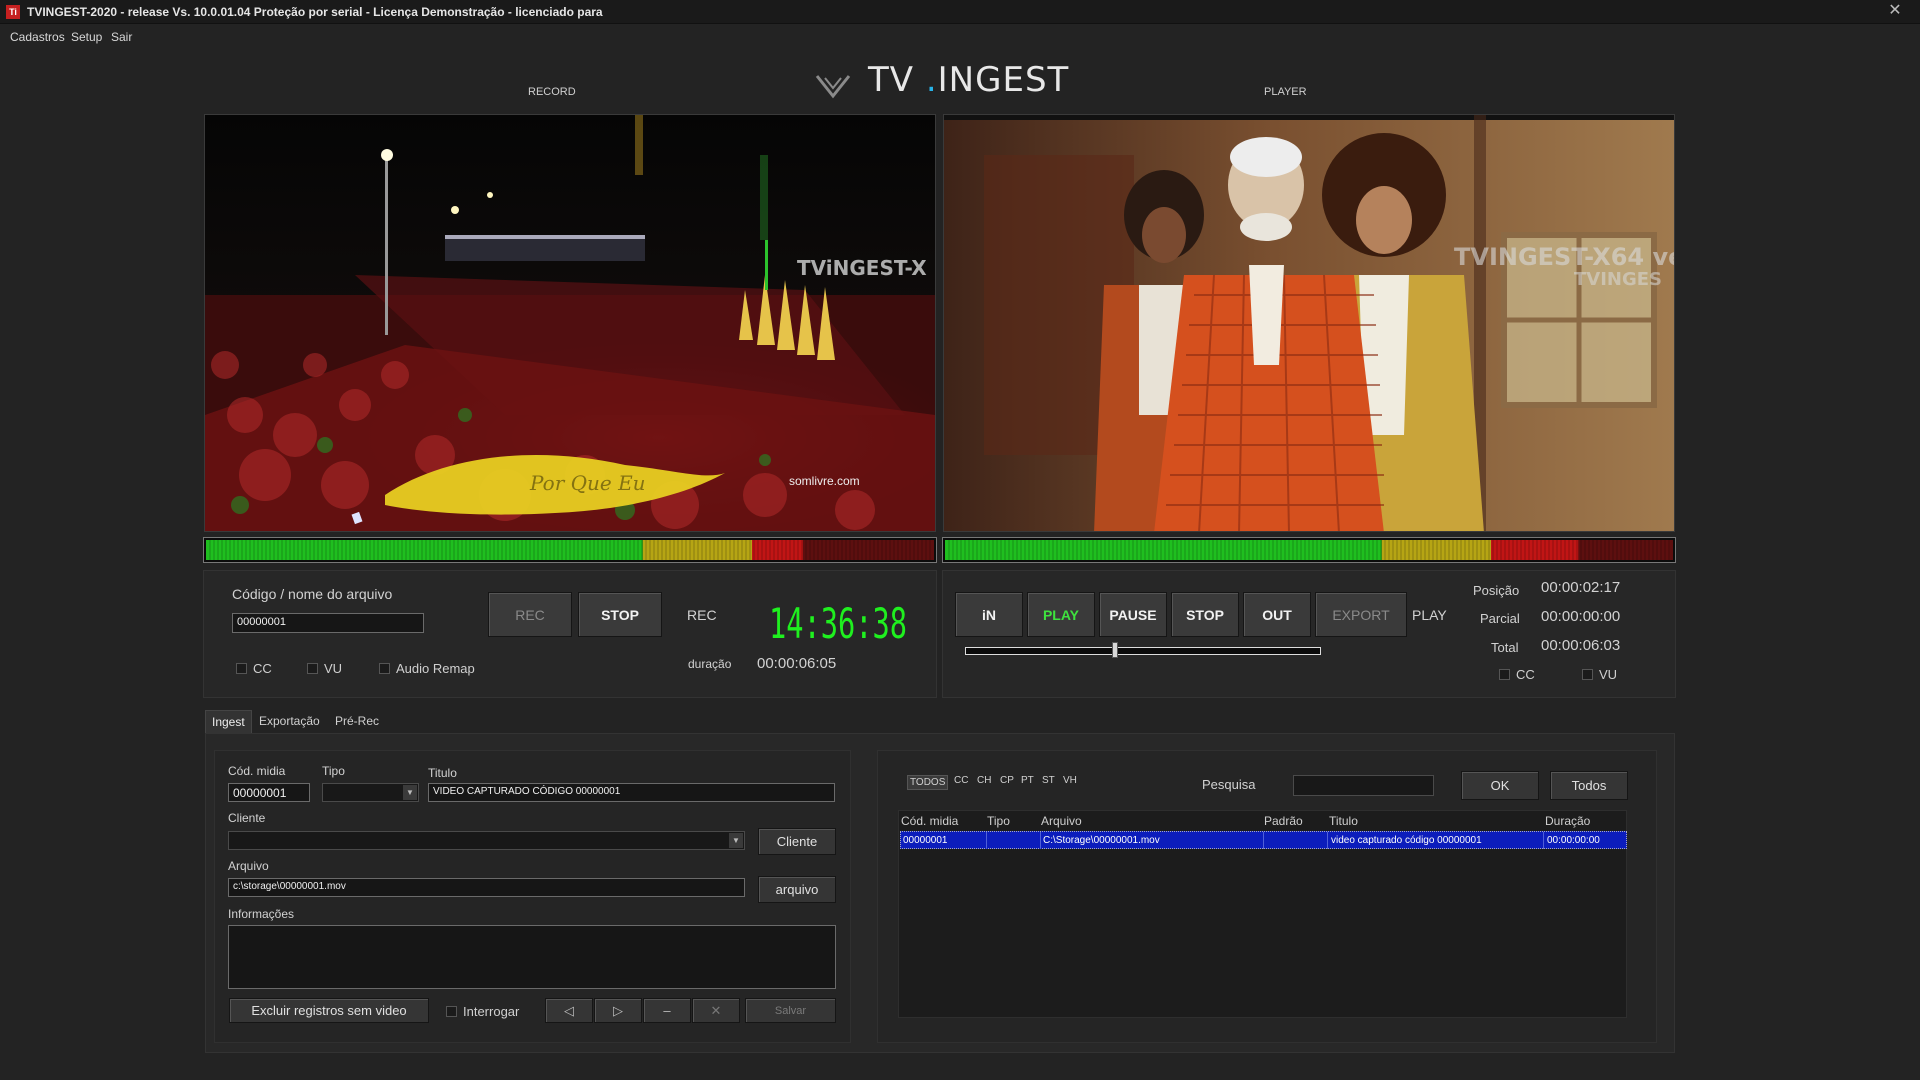  I want to click on player-vu-checkbox: VU, so click(1599, 674).